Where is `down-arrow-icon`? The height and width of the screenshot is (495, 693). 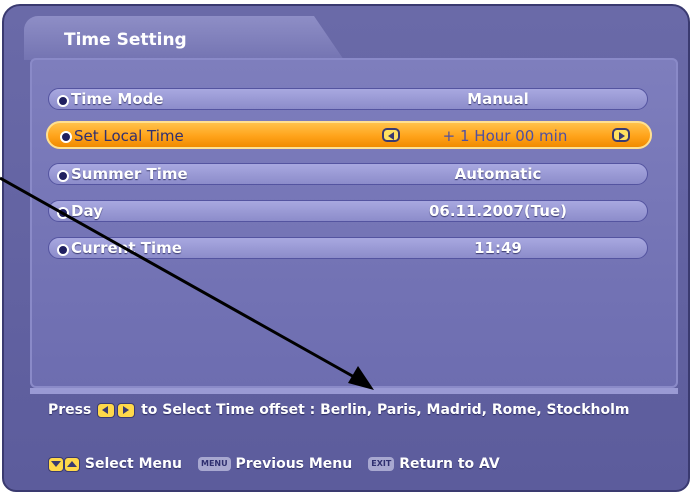
down-arrow-icon is located at coordinates (56, 464).